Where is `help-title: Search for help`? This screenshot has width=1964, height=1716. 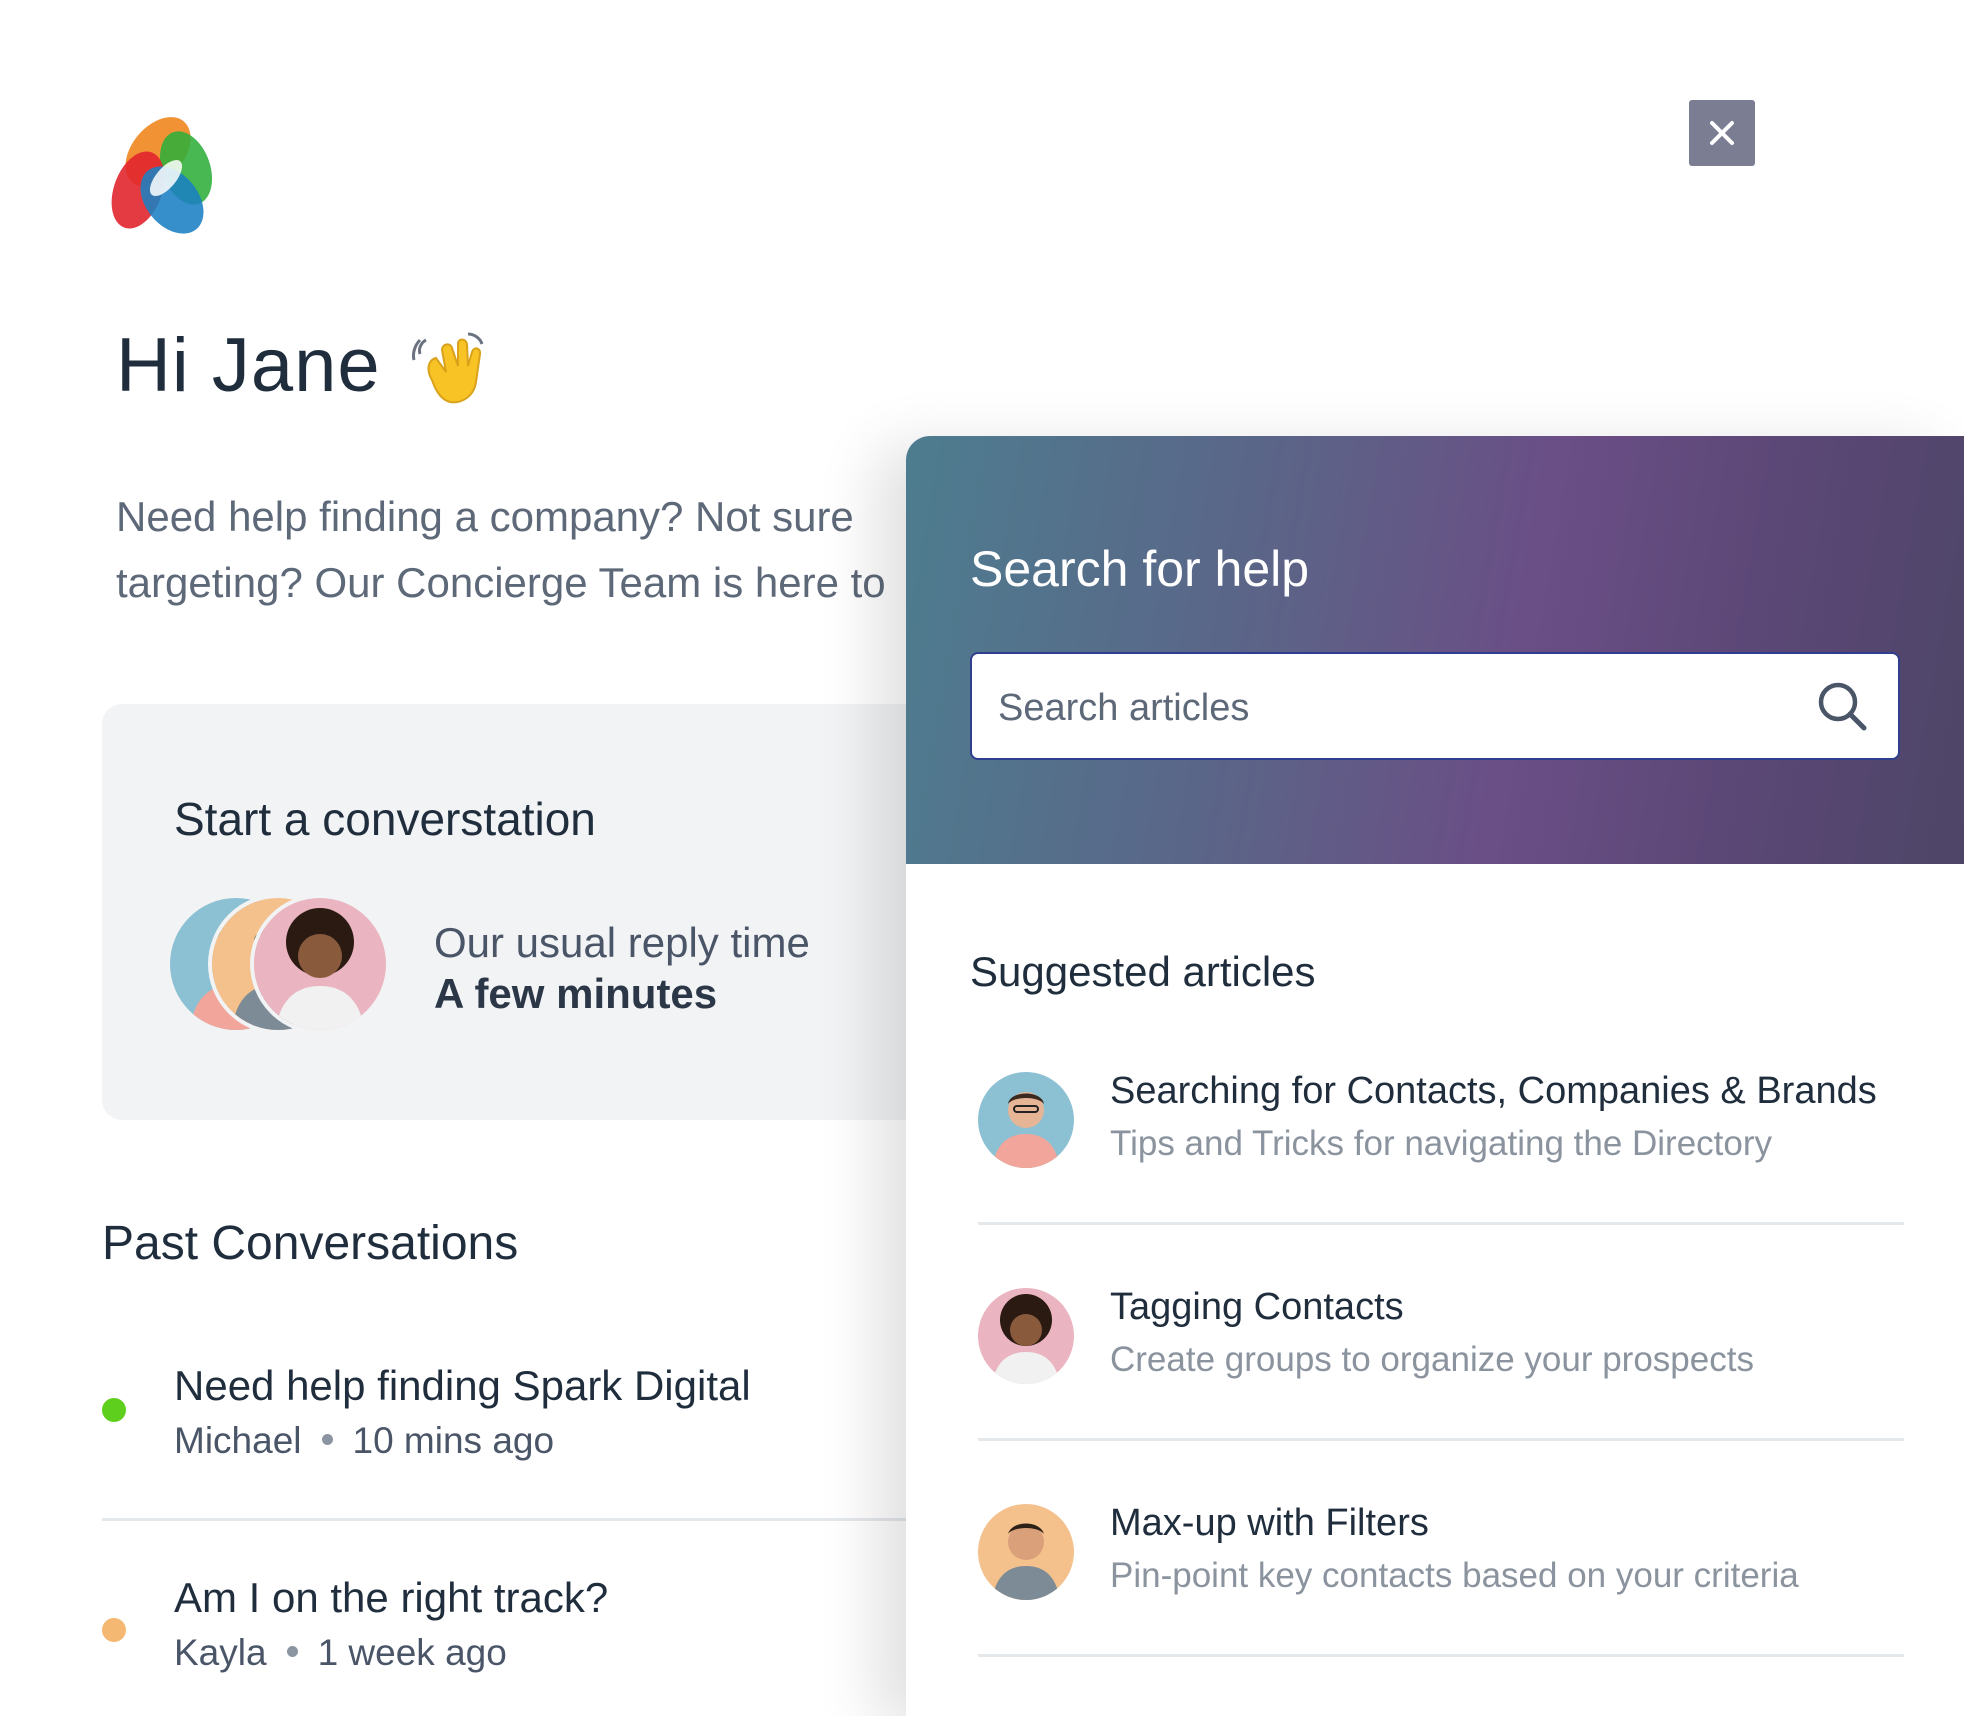
help-title: Search for help is located at coordinates (1140, 569).